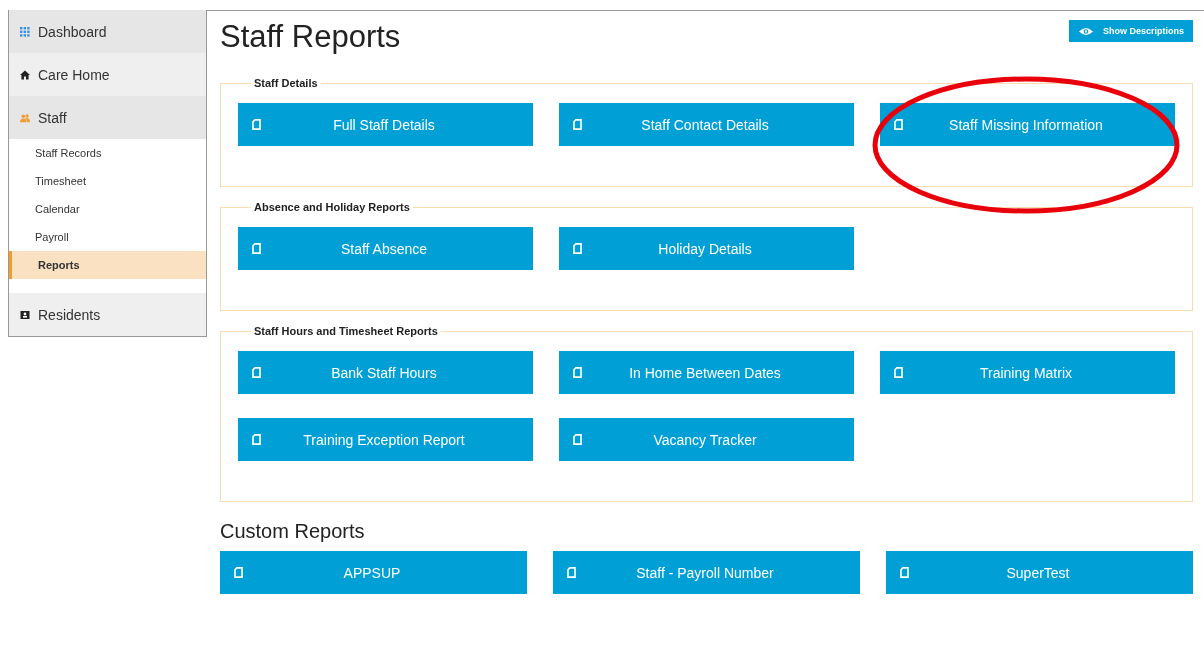 Image resolution: width=1204 pixels, height=650 pixels. What do you see at coordinates (25, 31) in the screenshot?
I see `grid-icon` at bounding box center [25, 31].